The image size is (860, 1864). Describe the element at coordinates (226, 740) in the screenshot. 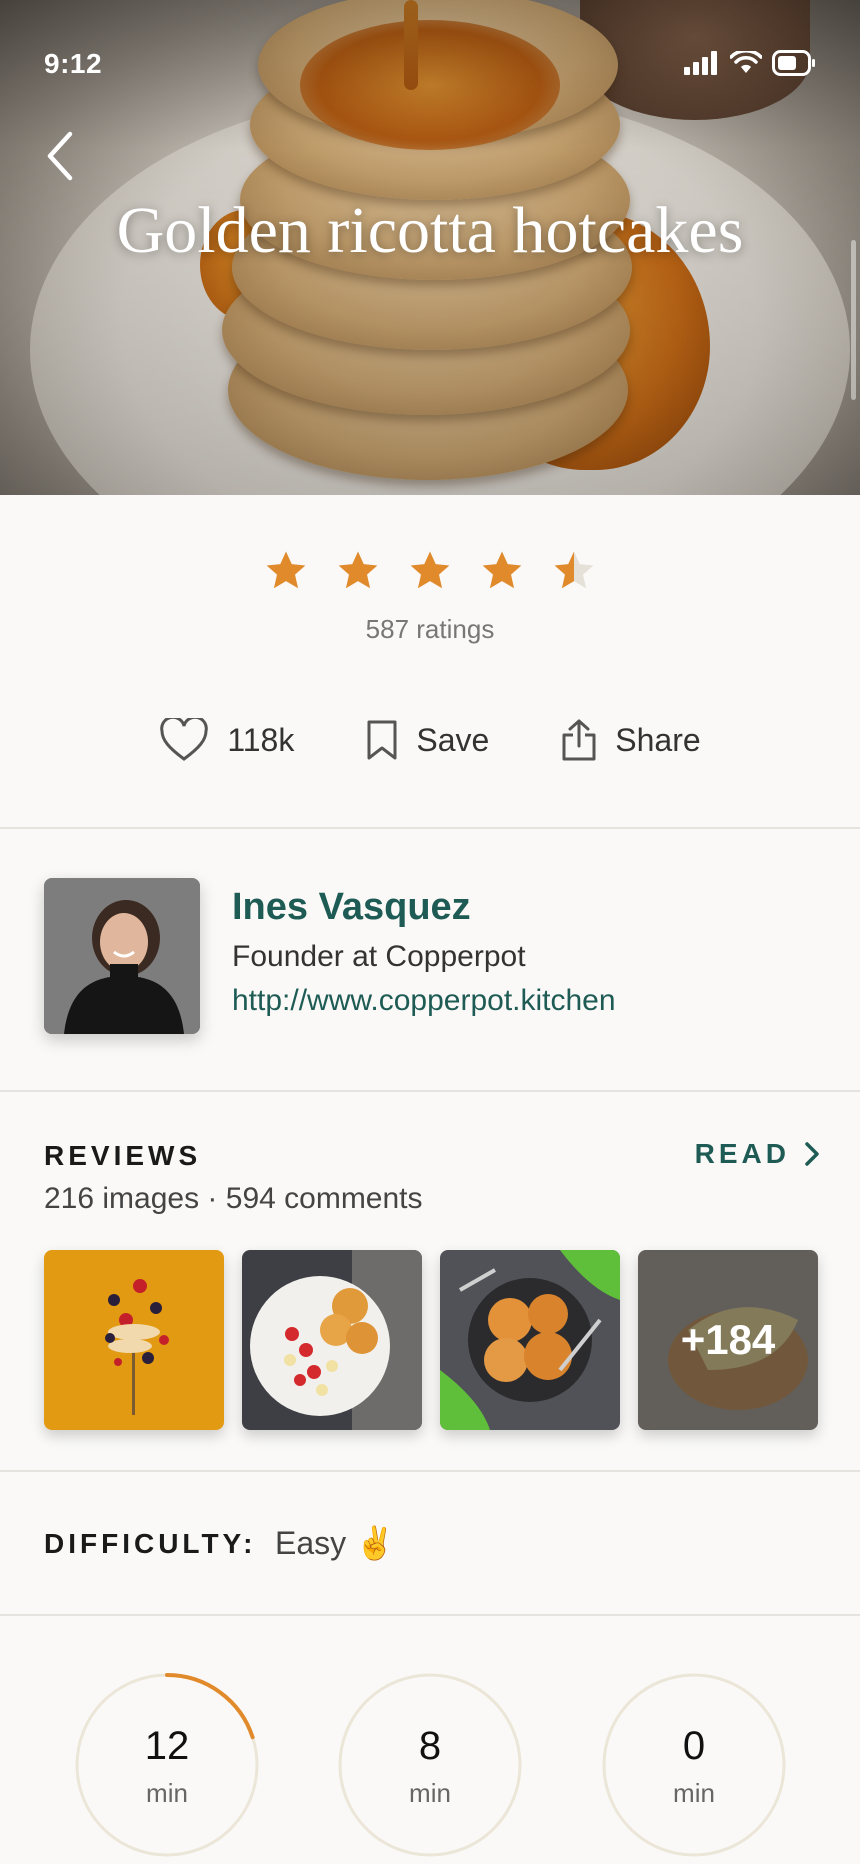

I see `like-button: 118k` at that location.